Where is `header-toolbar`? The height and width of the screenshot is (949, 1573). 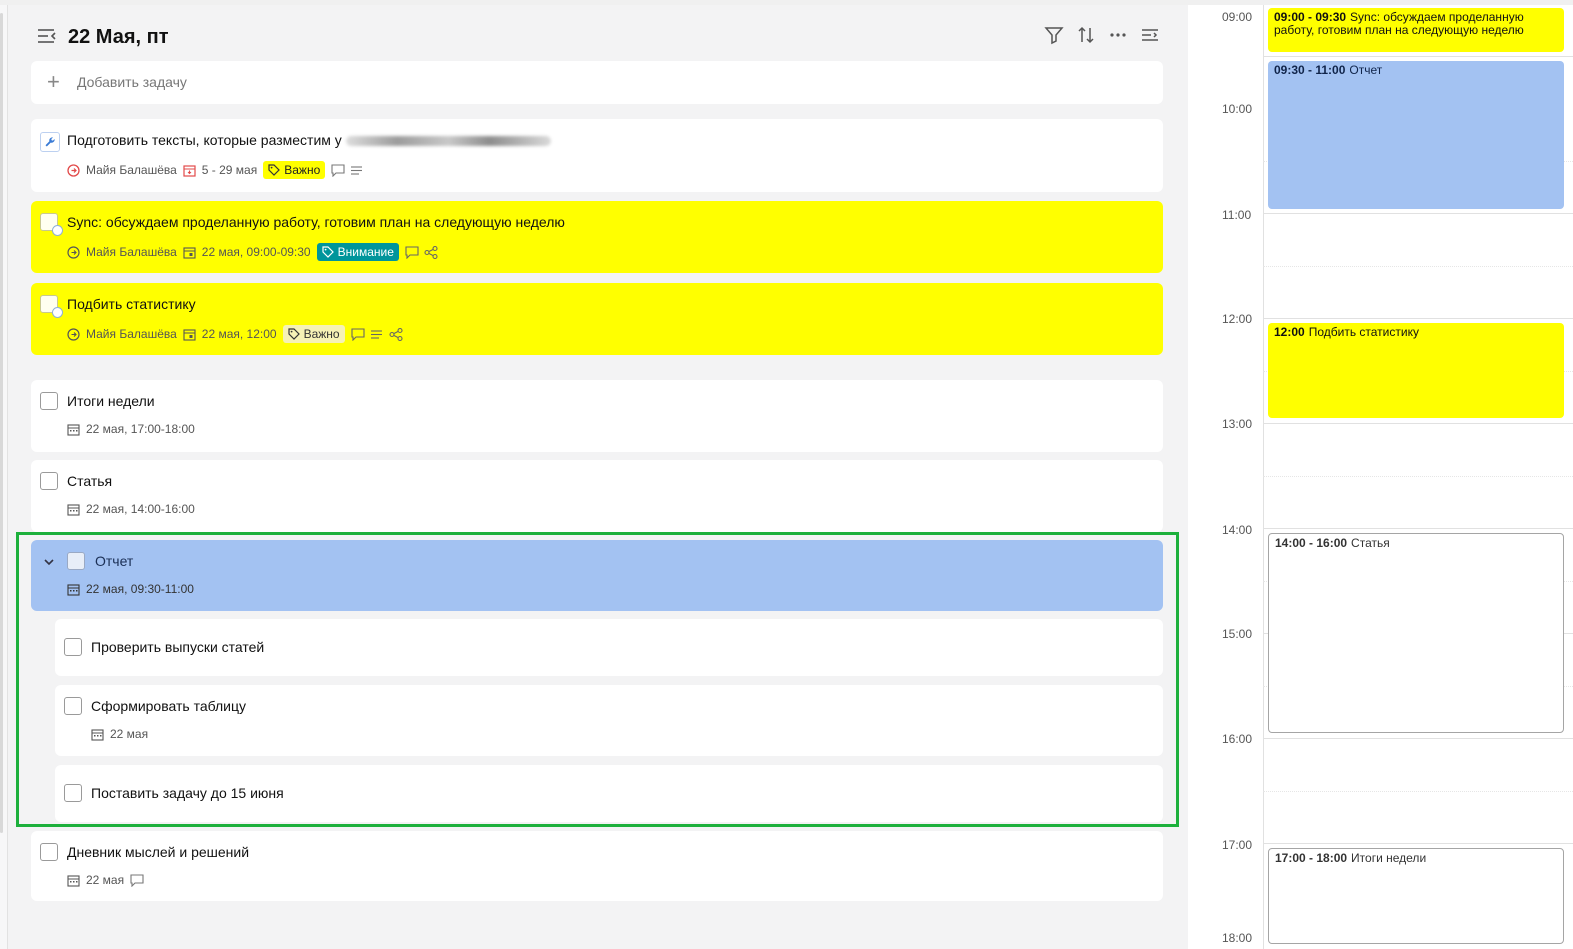 header-toolbar is located at coordinates (1102, 35).